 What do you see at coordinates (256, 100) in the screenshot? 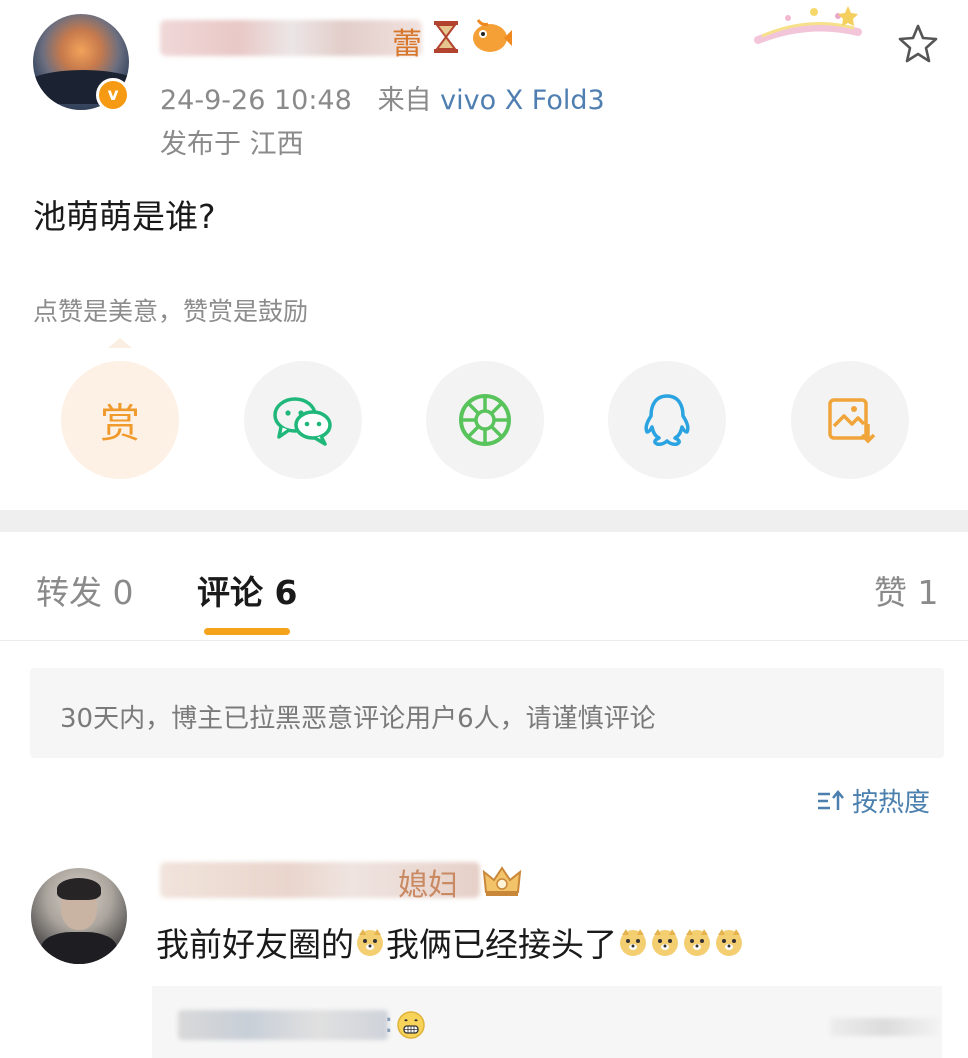
I see `post-time: 24-9-26 10:48` at bounding box center [256, 100].